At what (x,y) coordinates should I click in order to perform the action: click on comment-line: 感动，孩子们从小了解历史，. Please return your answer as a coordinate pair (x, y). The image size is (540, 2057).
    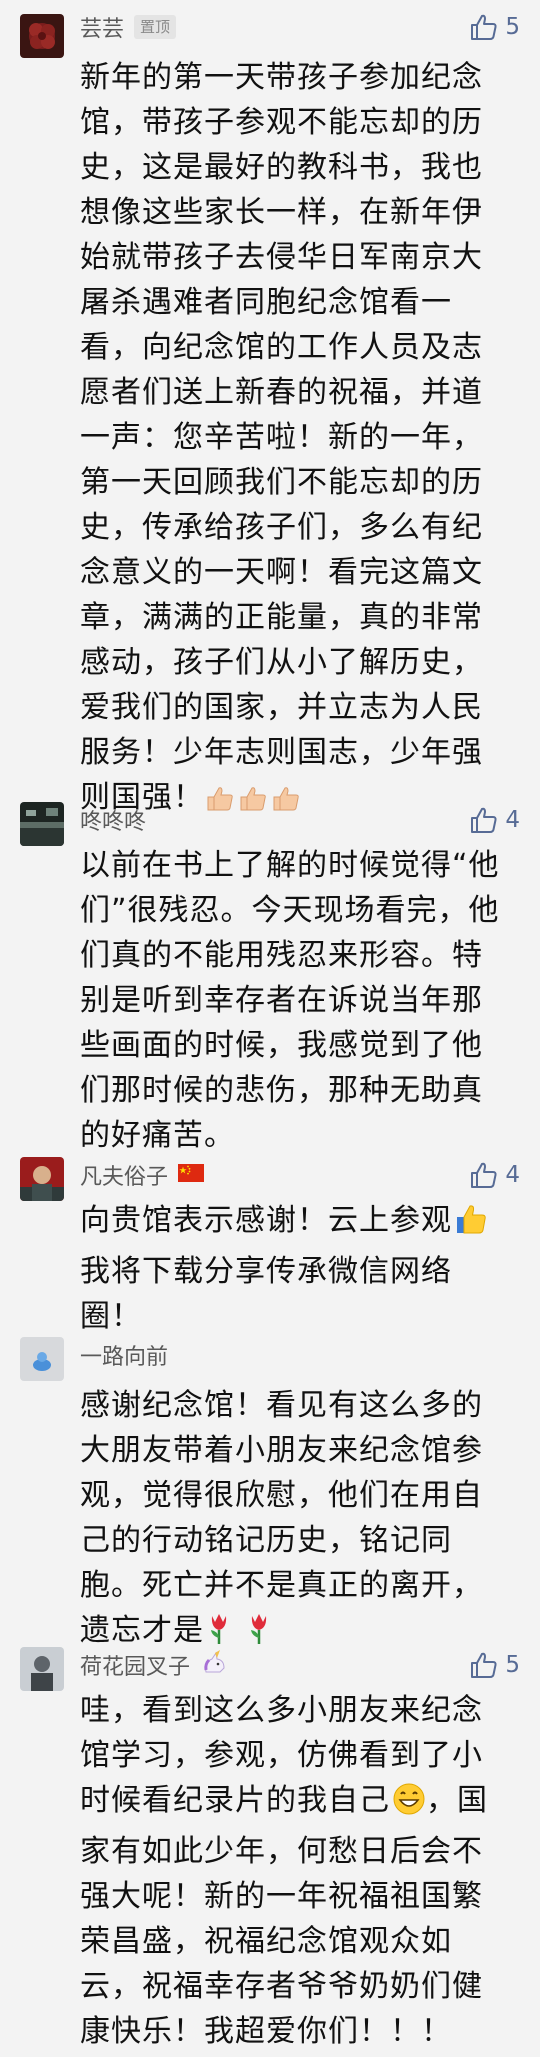
    Looking at the image, I should click on (281, 662).